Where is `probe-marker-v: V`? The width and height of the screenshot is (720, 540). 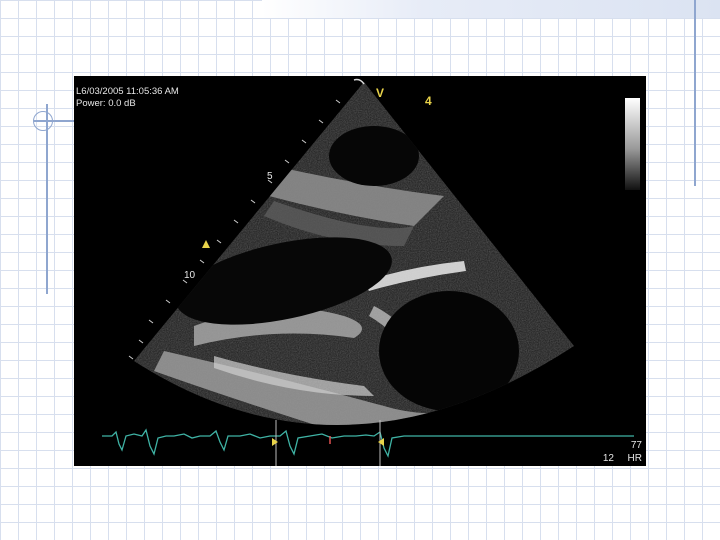 probe-marker-v: V is located at coordinates (380, 93).